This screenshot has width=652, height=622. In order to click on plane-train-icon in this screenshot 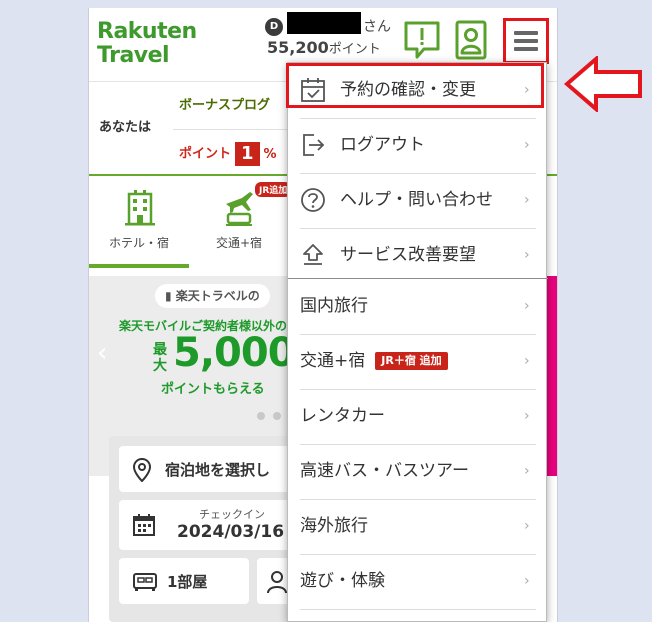, I will do `click(239, 209)`.